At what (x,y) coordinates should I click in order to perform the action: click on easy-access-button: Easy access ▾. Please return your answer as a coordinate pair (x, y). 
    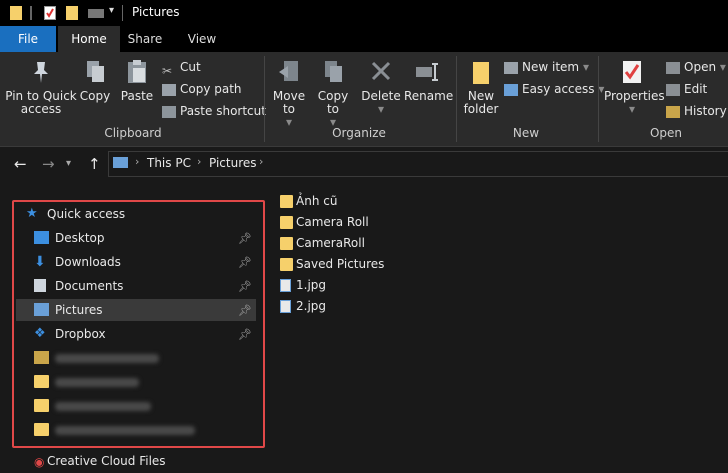
    Looking at the image, I should click on (554, 89).